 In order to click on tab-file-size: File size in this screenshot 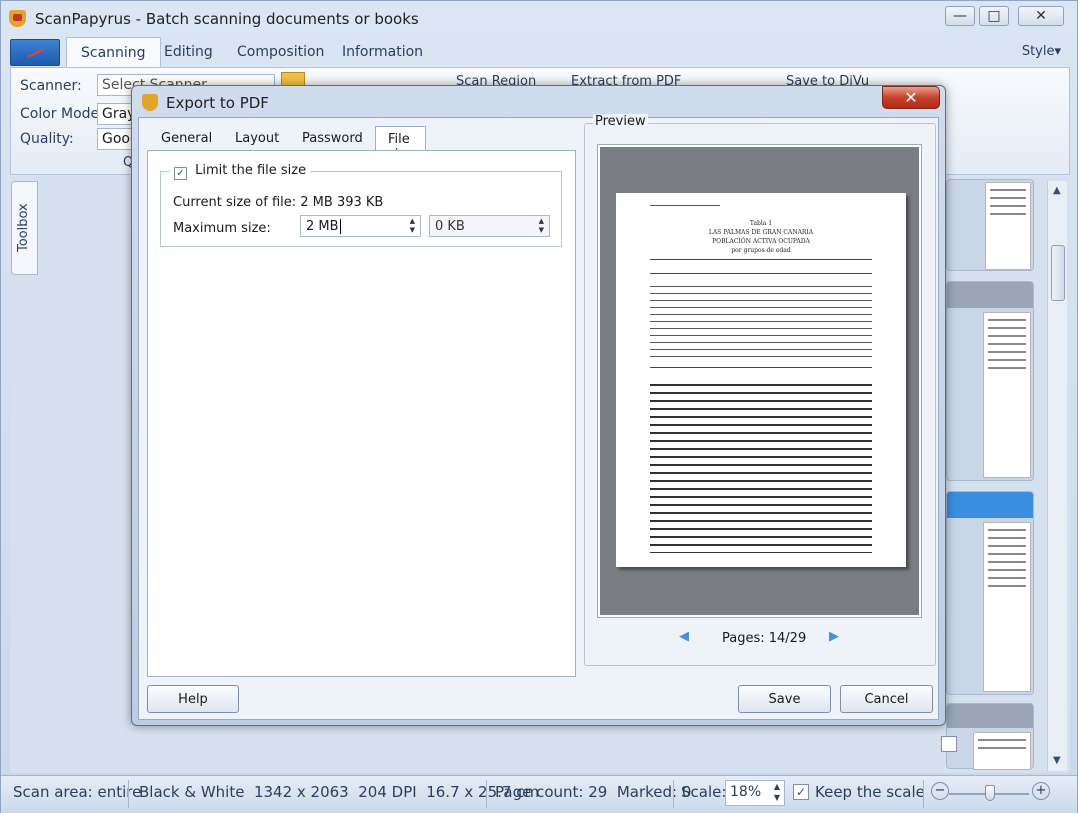, I will do `click(401, 144)`.